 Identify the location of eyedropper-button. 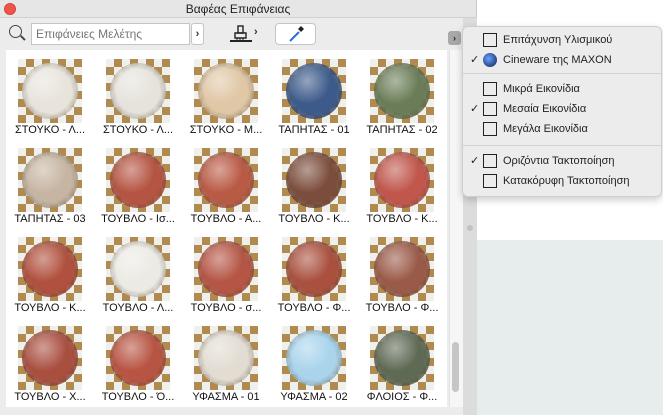
(295, 34).